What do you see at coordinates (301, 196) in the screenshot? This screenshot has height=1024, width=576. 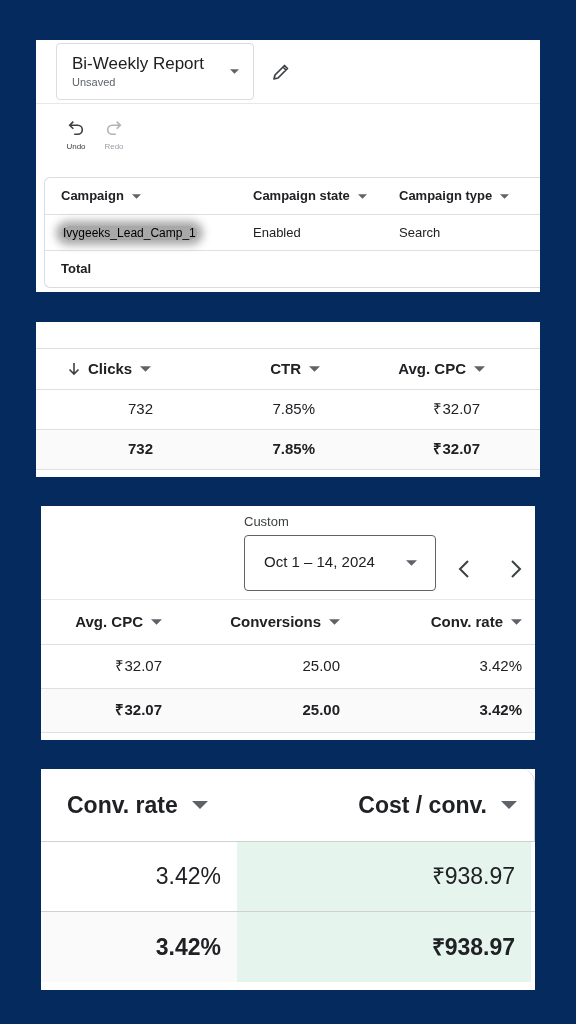 I see `column-header: Campaign state` at bounding box center [301, 196].